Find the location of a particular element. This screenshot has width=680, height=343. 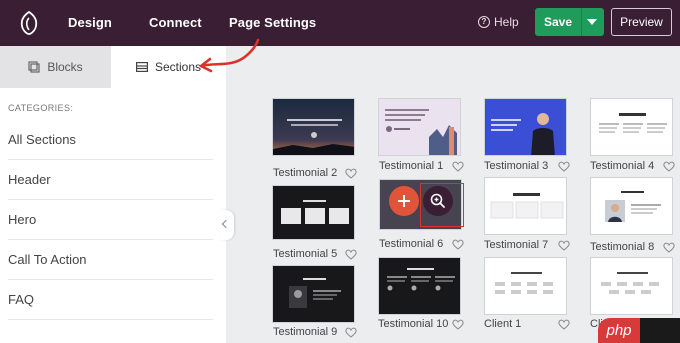

tab-blocks: Blocks is located at coordinates (55, 67).